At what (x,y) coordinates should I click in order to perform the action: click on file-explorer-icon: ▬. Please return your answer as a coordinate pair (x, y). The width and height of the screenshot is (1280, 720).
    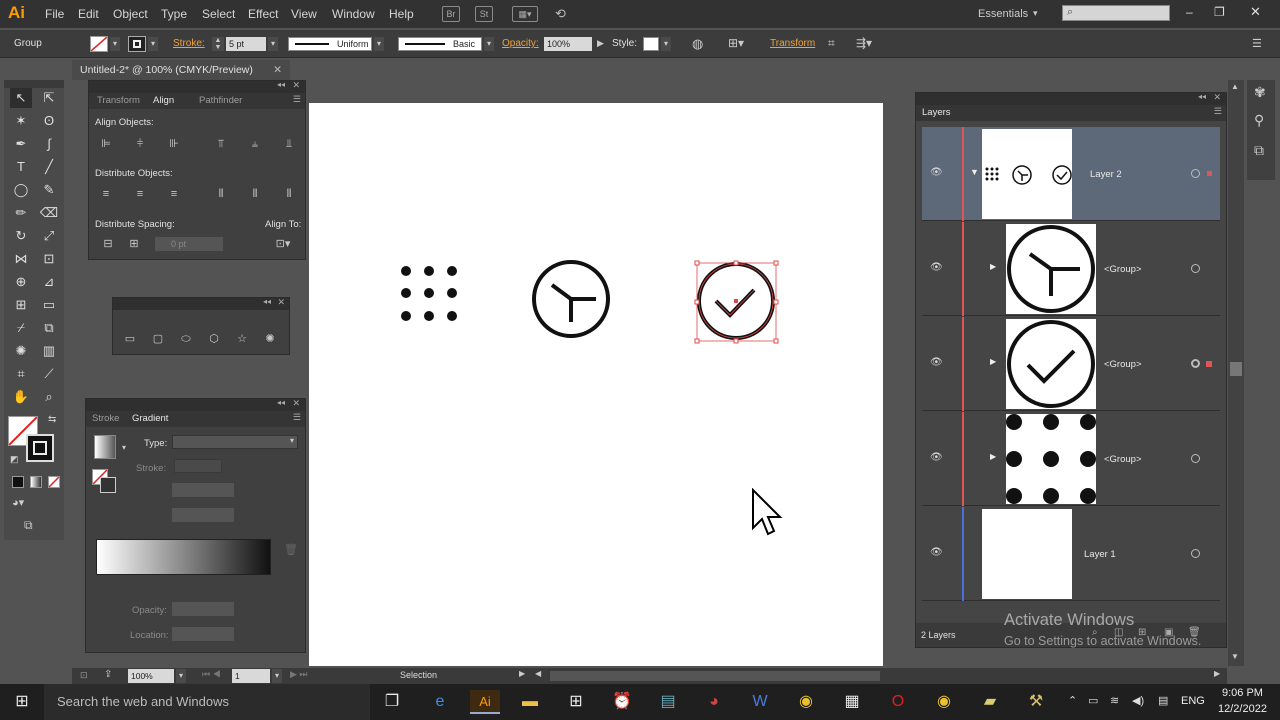
    Looking at the image, I should click on (530, 702).